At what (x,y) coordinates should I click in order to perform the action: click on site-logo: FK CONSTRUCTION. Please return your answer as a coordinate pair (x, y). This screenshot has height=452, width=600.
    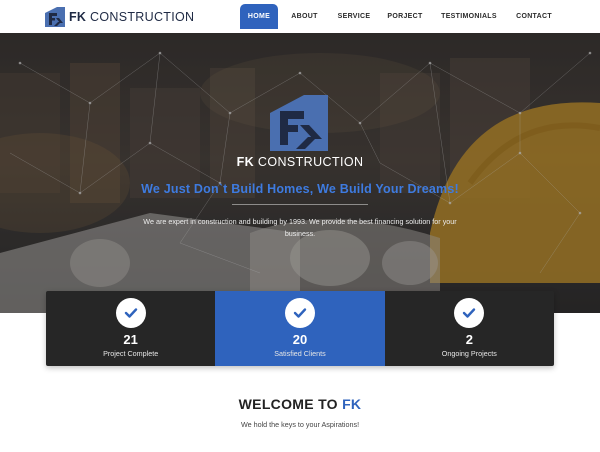
    Looking at the image, I should click on (119, 17).